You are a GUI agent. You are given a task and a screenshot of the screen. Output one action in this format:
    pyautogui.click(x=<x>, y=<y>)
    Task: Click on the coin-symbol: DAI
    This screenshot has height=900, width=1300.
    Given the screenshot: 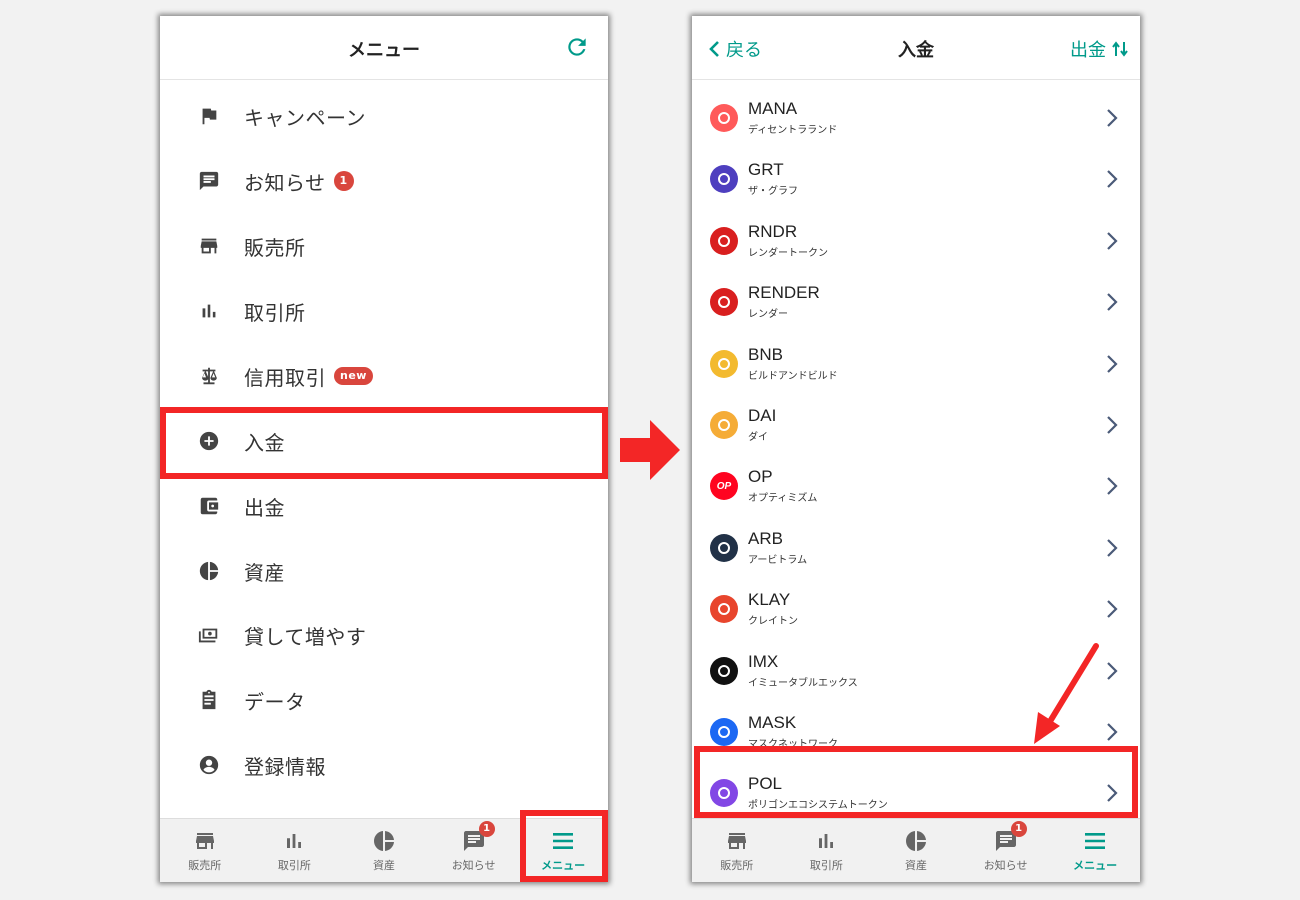 What is the action you would take?
    pyautogui.click(x=762, y=415)
    